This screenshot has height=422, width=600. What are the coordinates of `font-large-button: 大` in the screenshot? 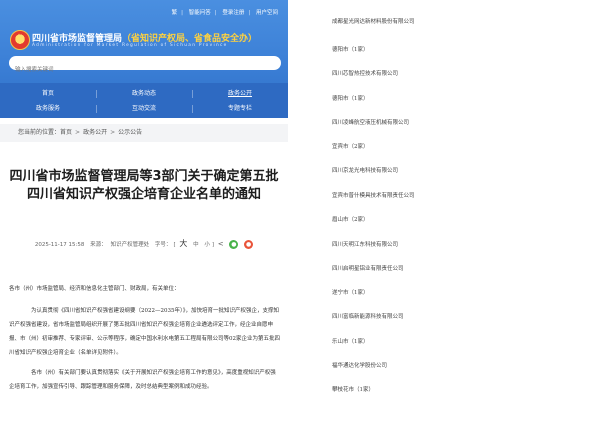 It's located at (183, 243).